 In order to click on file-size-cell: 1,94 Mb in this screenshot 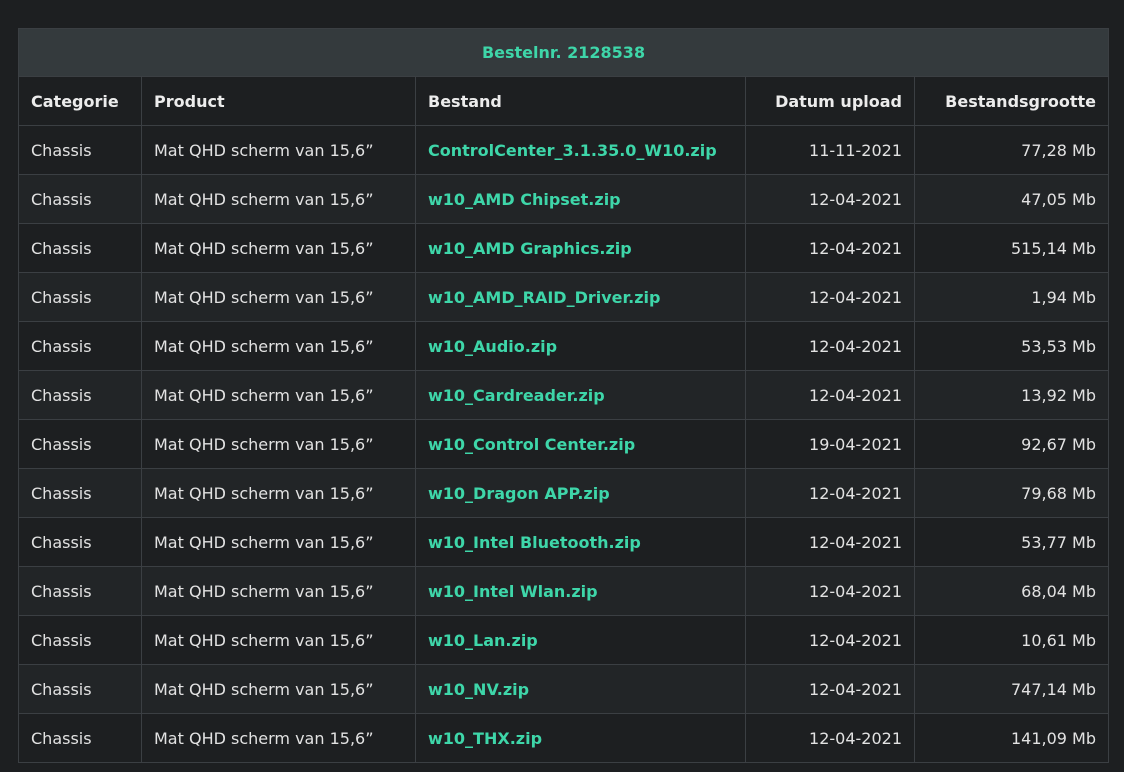, I will do `click(1011, 297)`.